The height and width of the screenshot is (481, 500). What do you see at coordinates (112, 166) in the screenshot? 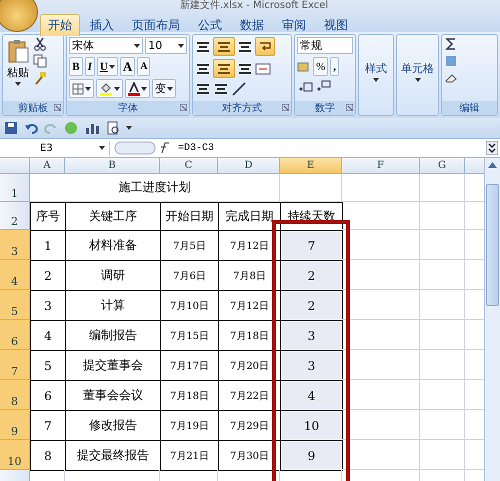
I see `column-header: B` at bounding box center [112, 166].